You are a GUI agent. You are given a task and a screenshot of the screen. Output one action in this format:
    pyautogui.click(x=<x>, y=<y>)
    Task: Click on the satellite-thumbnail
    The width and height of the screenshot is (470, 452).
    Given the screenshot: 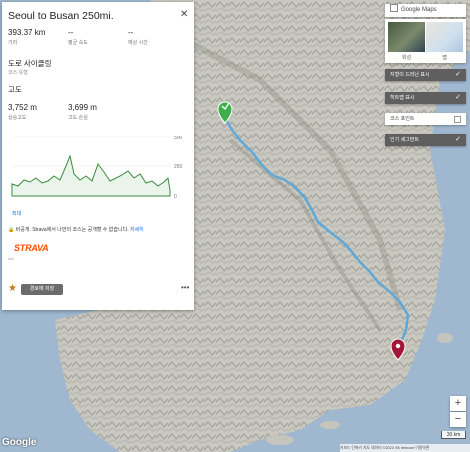 What is the action you would take?
    pyautogui.click(x=406, y=37)
    